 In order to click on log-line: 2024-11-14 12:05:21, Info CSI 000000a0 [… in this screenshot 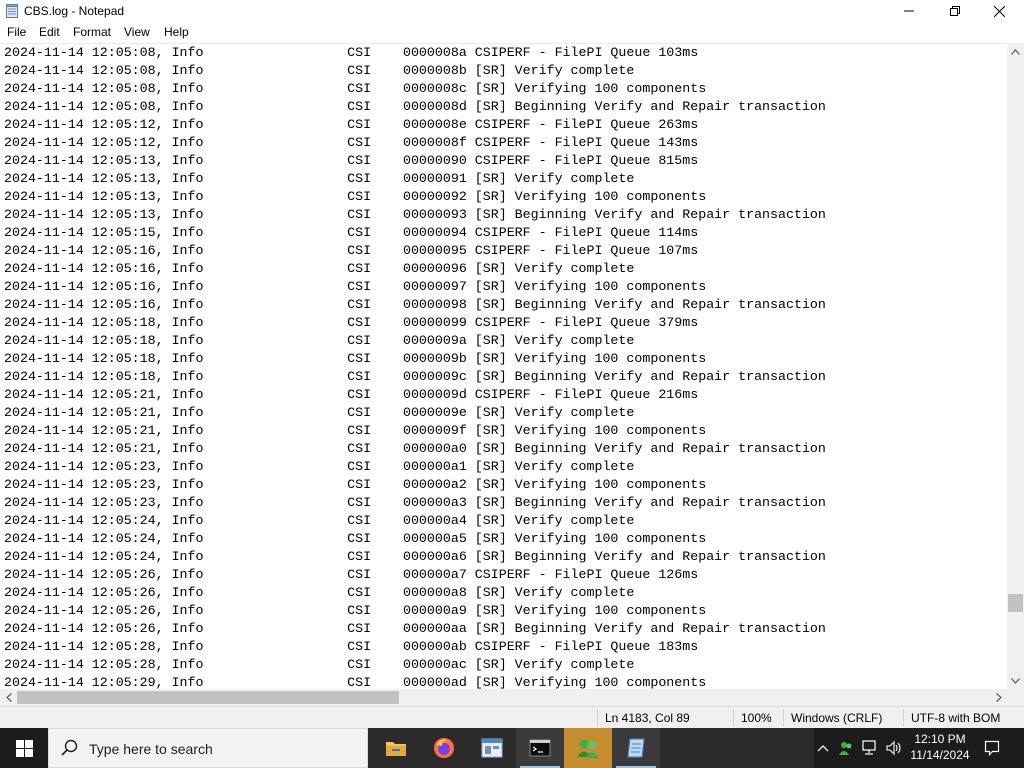, I will do `click(415, 448)`.